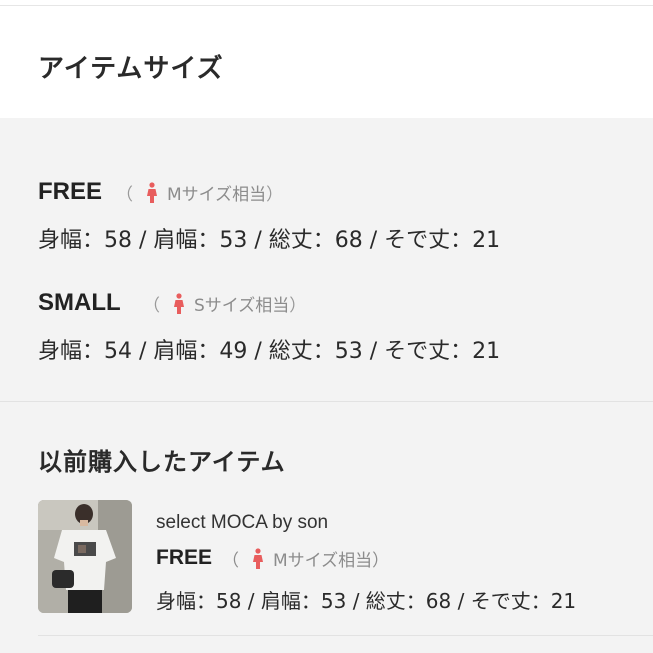 This screenshot has height=653, width=653. I want to click on bottom-divider, so click(345, 635).